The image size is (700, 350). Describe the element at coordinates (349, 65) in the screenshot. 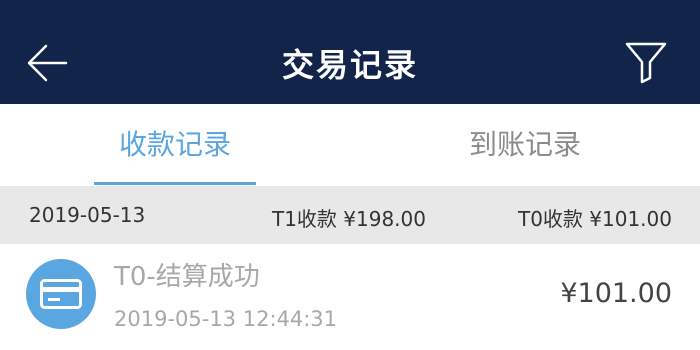

I see `page-title: 交易记录` at that location.